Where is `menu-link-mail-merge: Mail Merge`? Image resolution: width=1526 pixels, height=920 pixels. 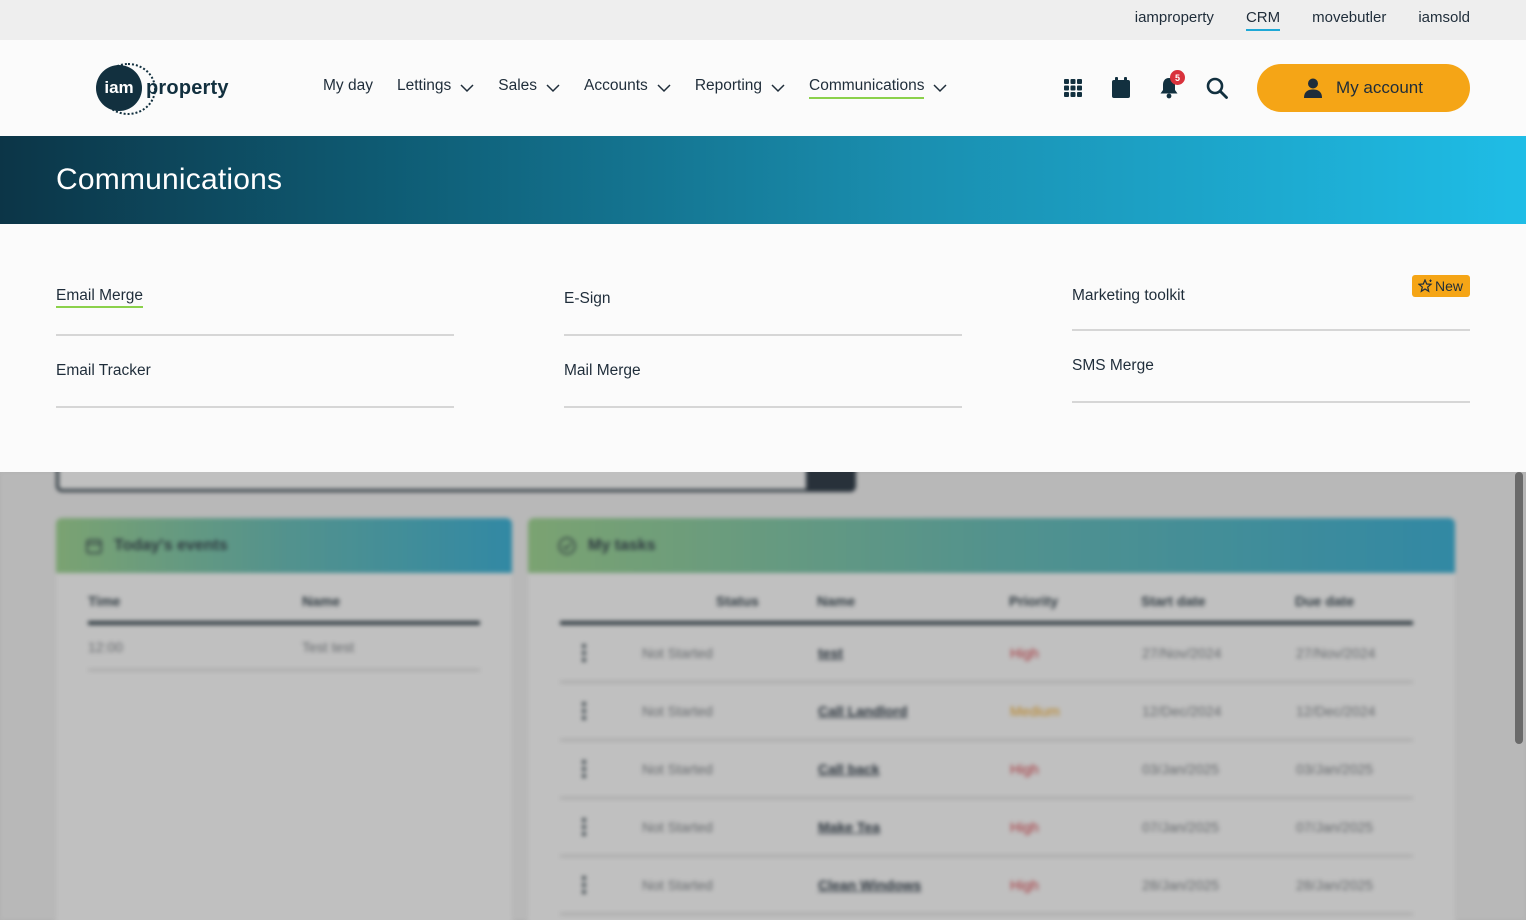
menu-link-mail-merge: Mail Merge is located at coordinates (763, 372).